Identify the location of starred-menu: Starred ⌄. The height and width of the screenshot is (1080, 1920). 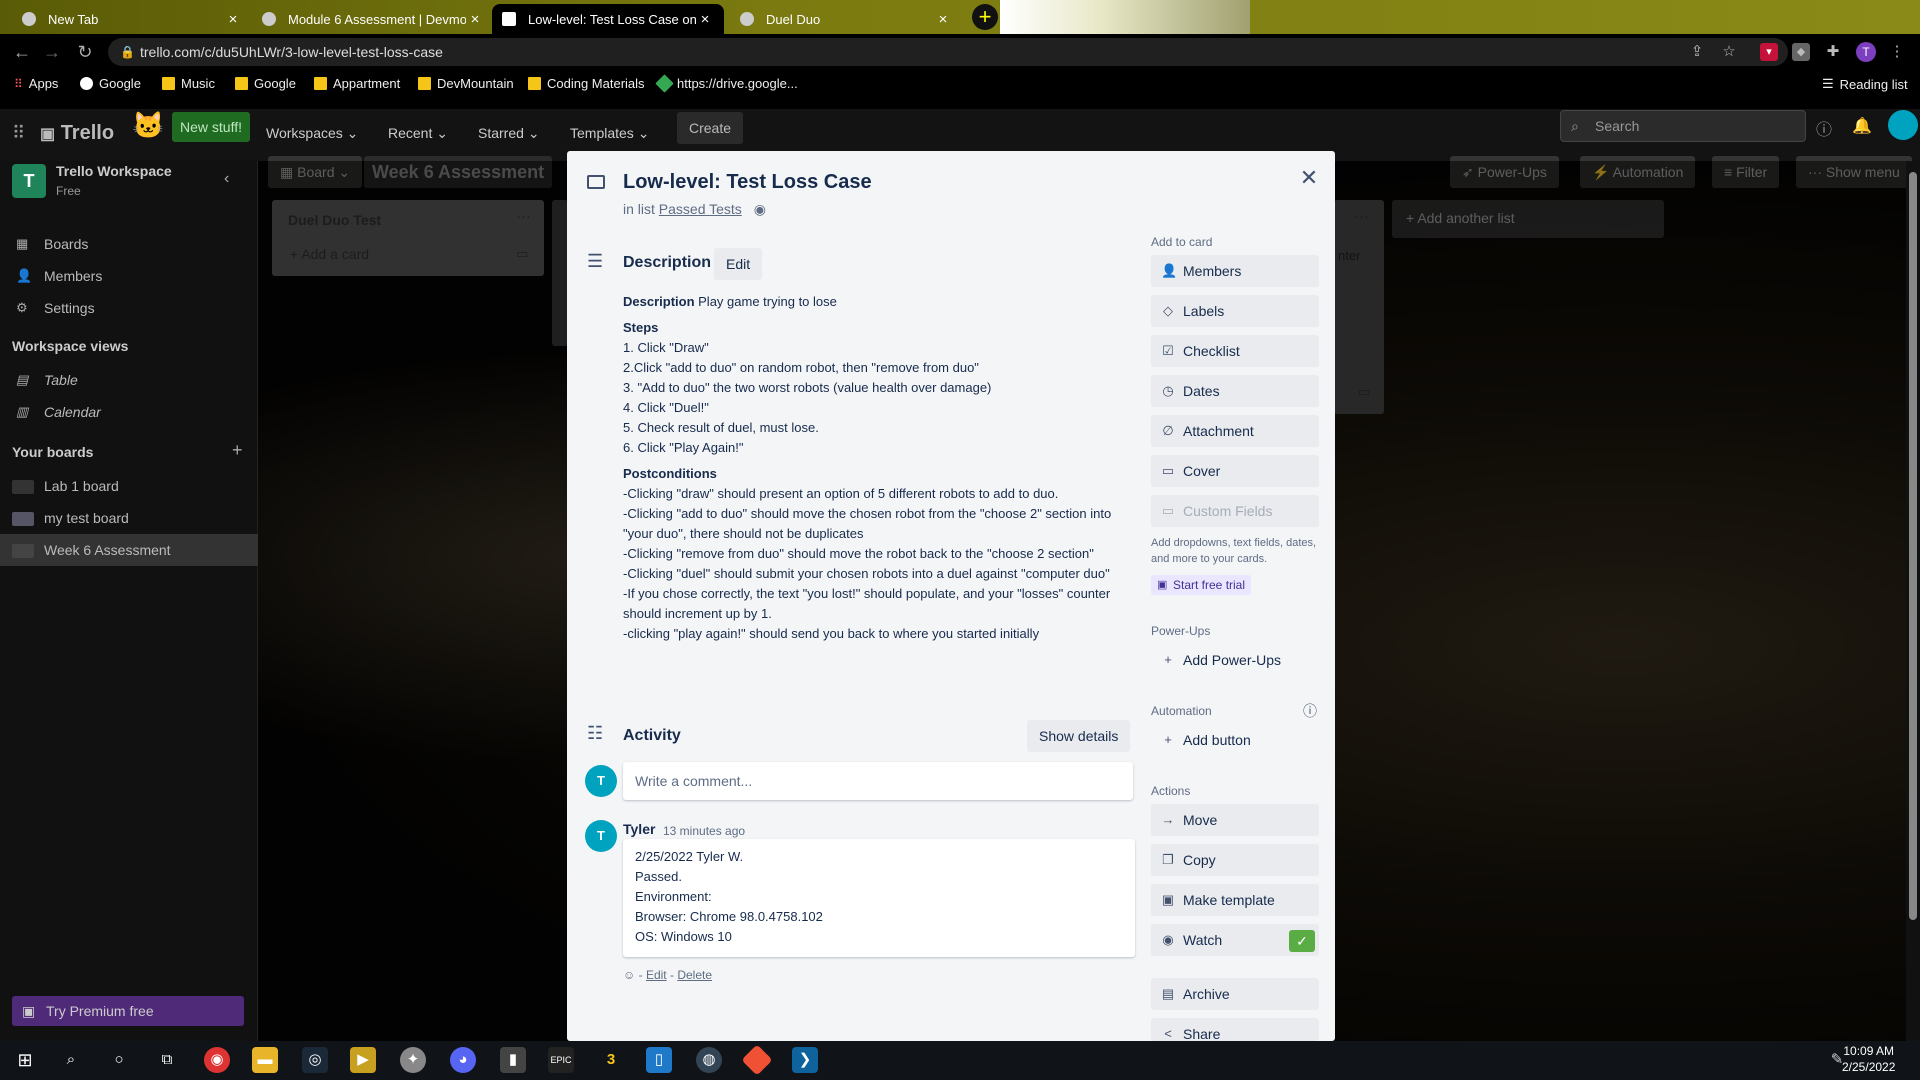
(509, 133).